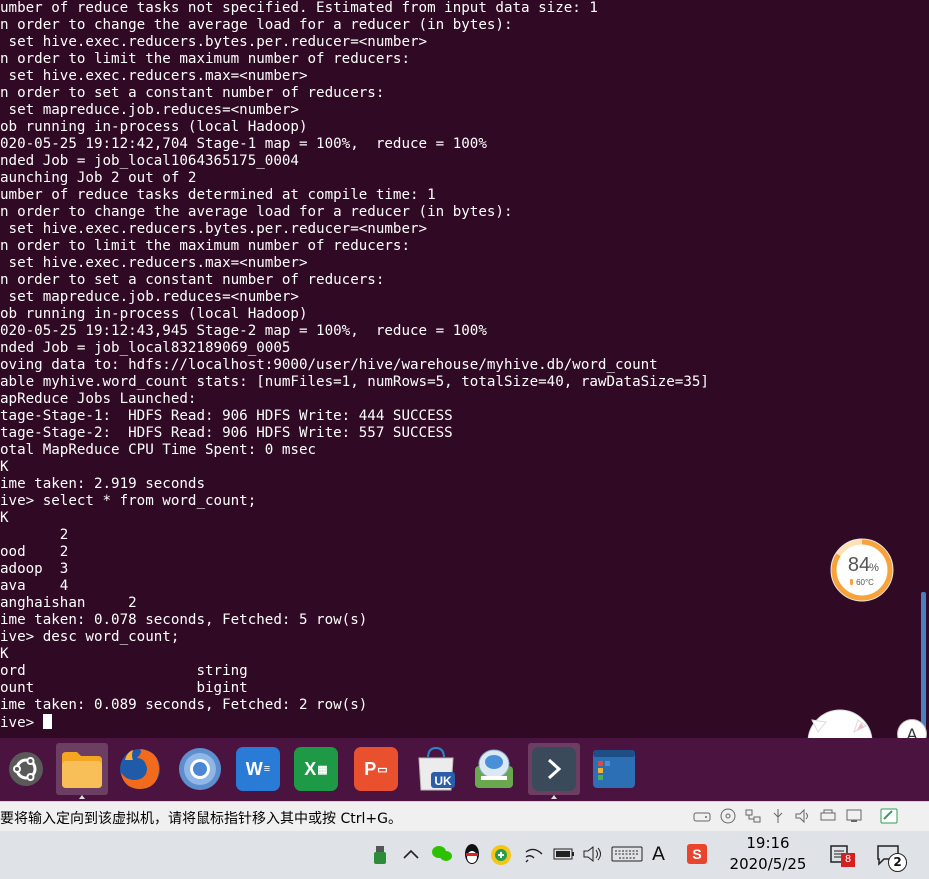  What do you see at coordinates (854, 816) in the screenshot?
I see `display-icon` at bounding box center [854, 816].